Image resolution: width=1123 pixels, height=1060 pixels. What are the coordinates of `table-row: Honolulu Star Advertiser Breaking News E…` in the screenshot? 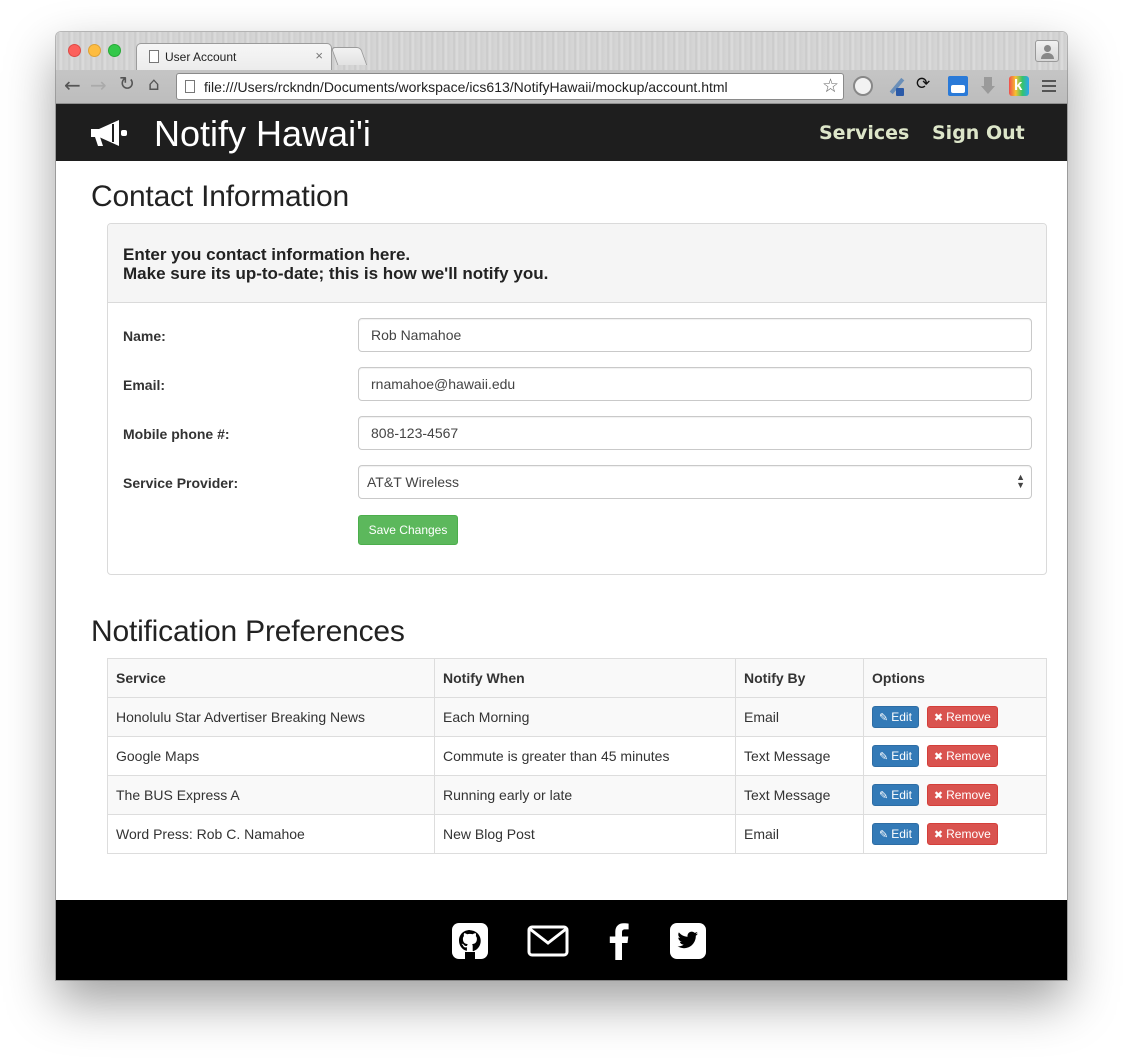 It's located at (577, 717).